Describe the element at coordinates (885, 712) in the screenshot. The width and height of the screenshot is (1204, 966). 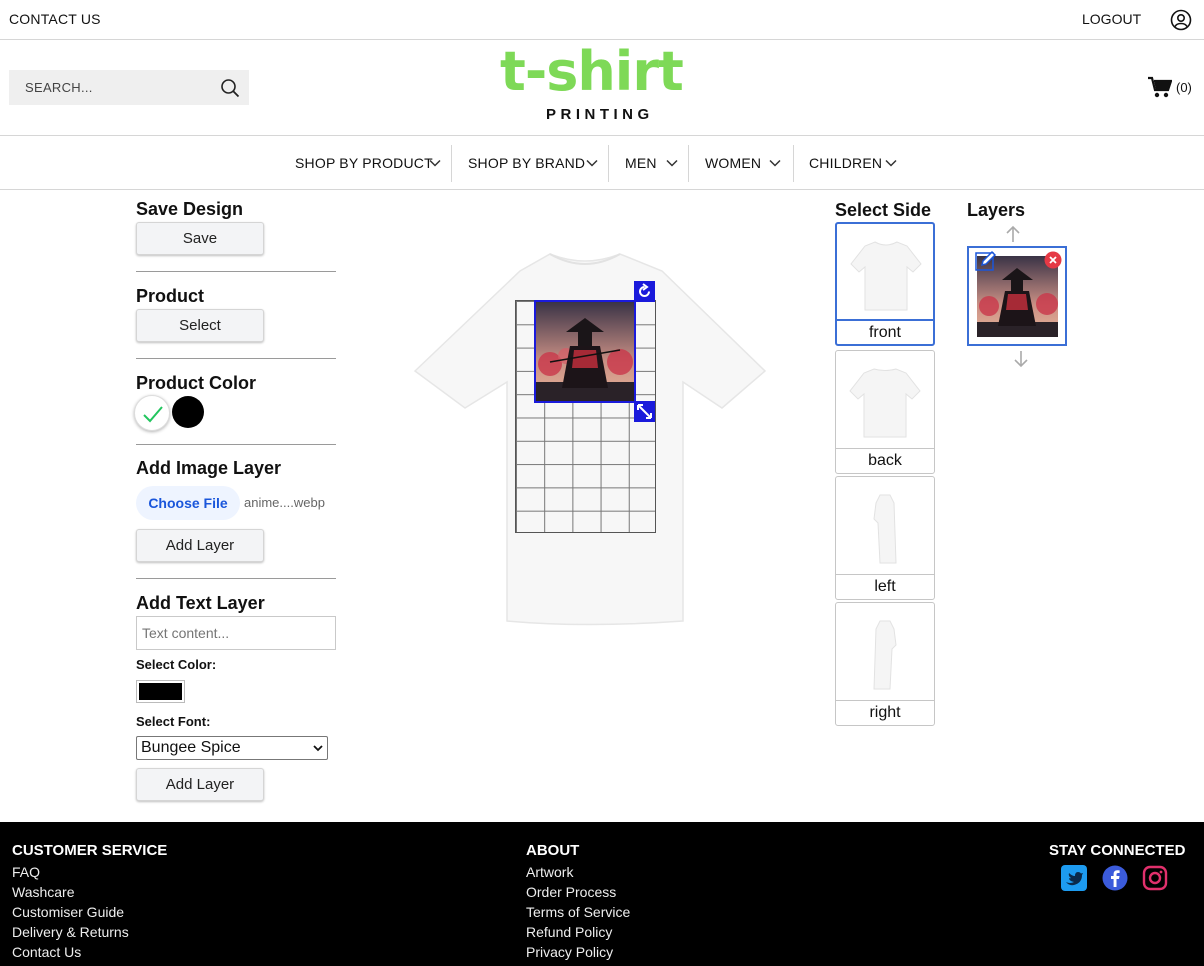
I see `side-label: right` at that location.